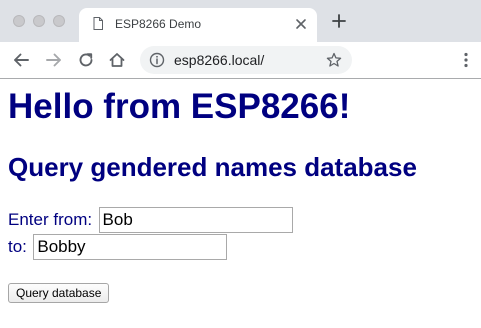 This screenshot has height=328, width=481. Describe the element at coordinates (17, 246) in the screenshot. I see `to-label: to:` at that location.